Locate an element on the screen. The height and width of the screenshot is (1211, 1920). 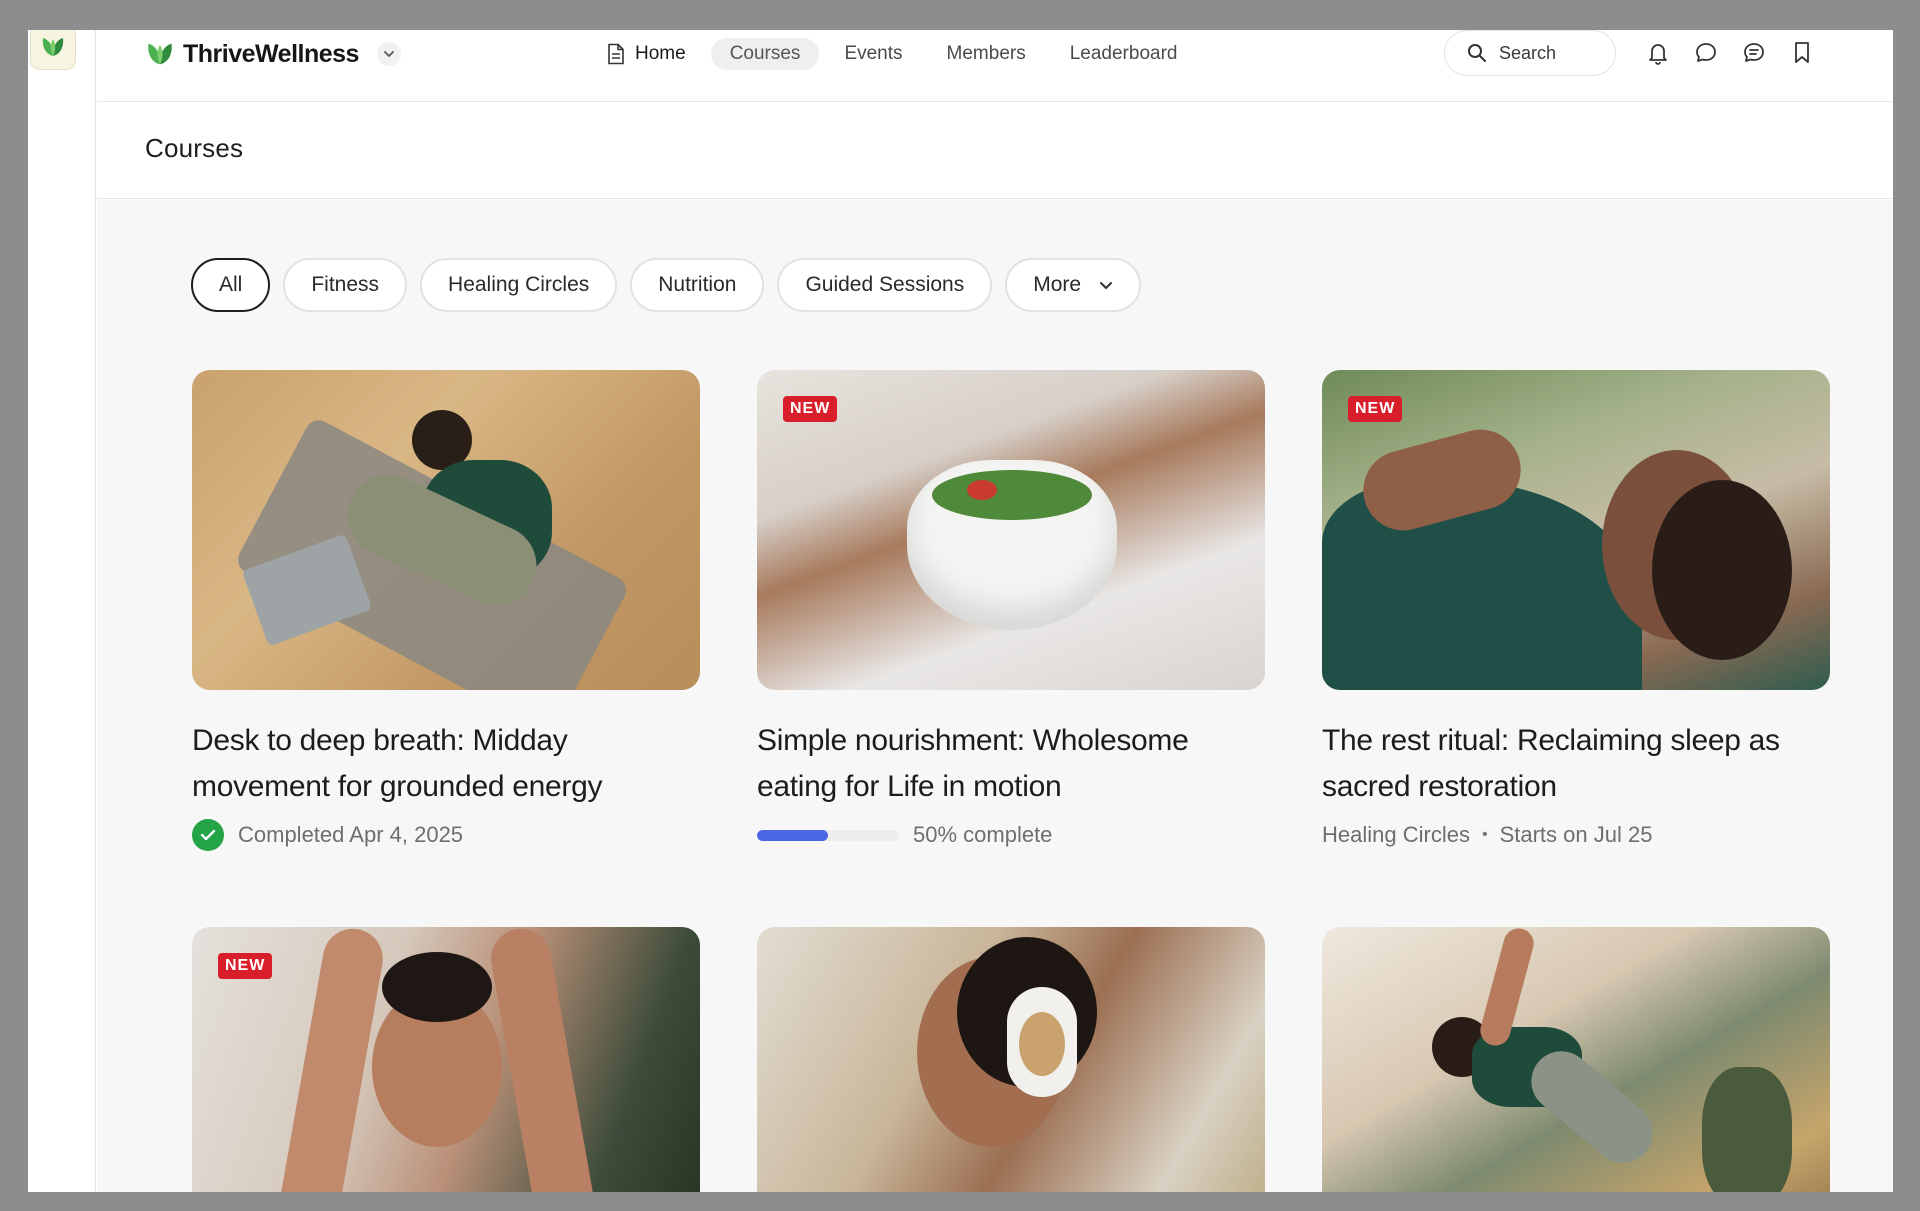
course-start-date: Starts on Jul 25 is located at coordinates (1576, 834).